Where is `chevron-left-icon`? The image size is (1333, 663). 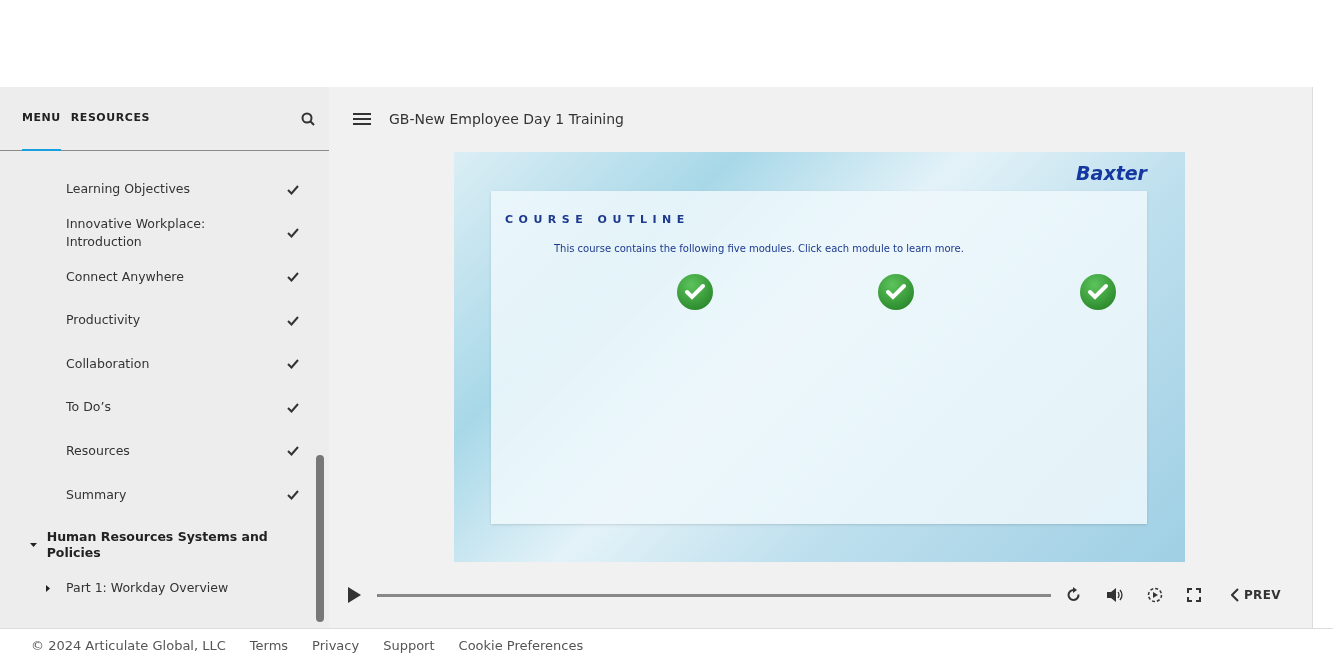
chevron-left-icon is located at coordinates (1235, 595).